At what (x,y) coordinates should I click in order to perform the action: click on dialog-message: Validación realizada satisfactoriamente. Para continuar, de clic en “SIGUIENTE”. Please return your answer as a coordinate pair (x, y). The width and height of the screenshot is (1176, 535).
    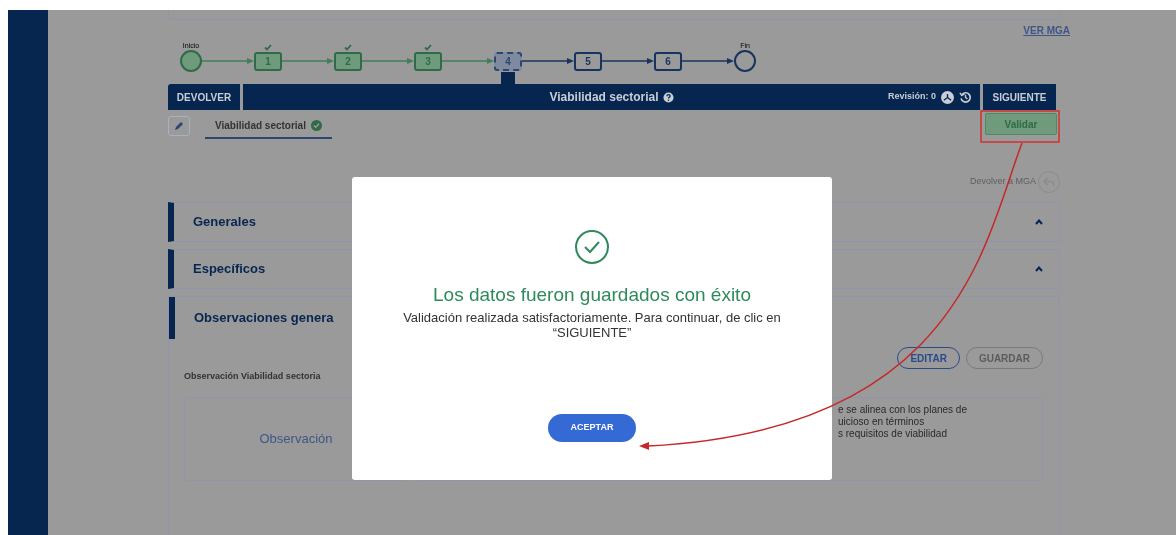
    Looking at the image, I should click on (592, 324).